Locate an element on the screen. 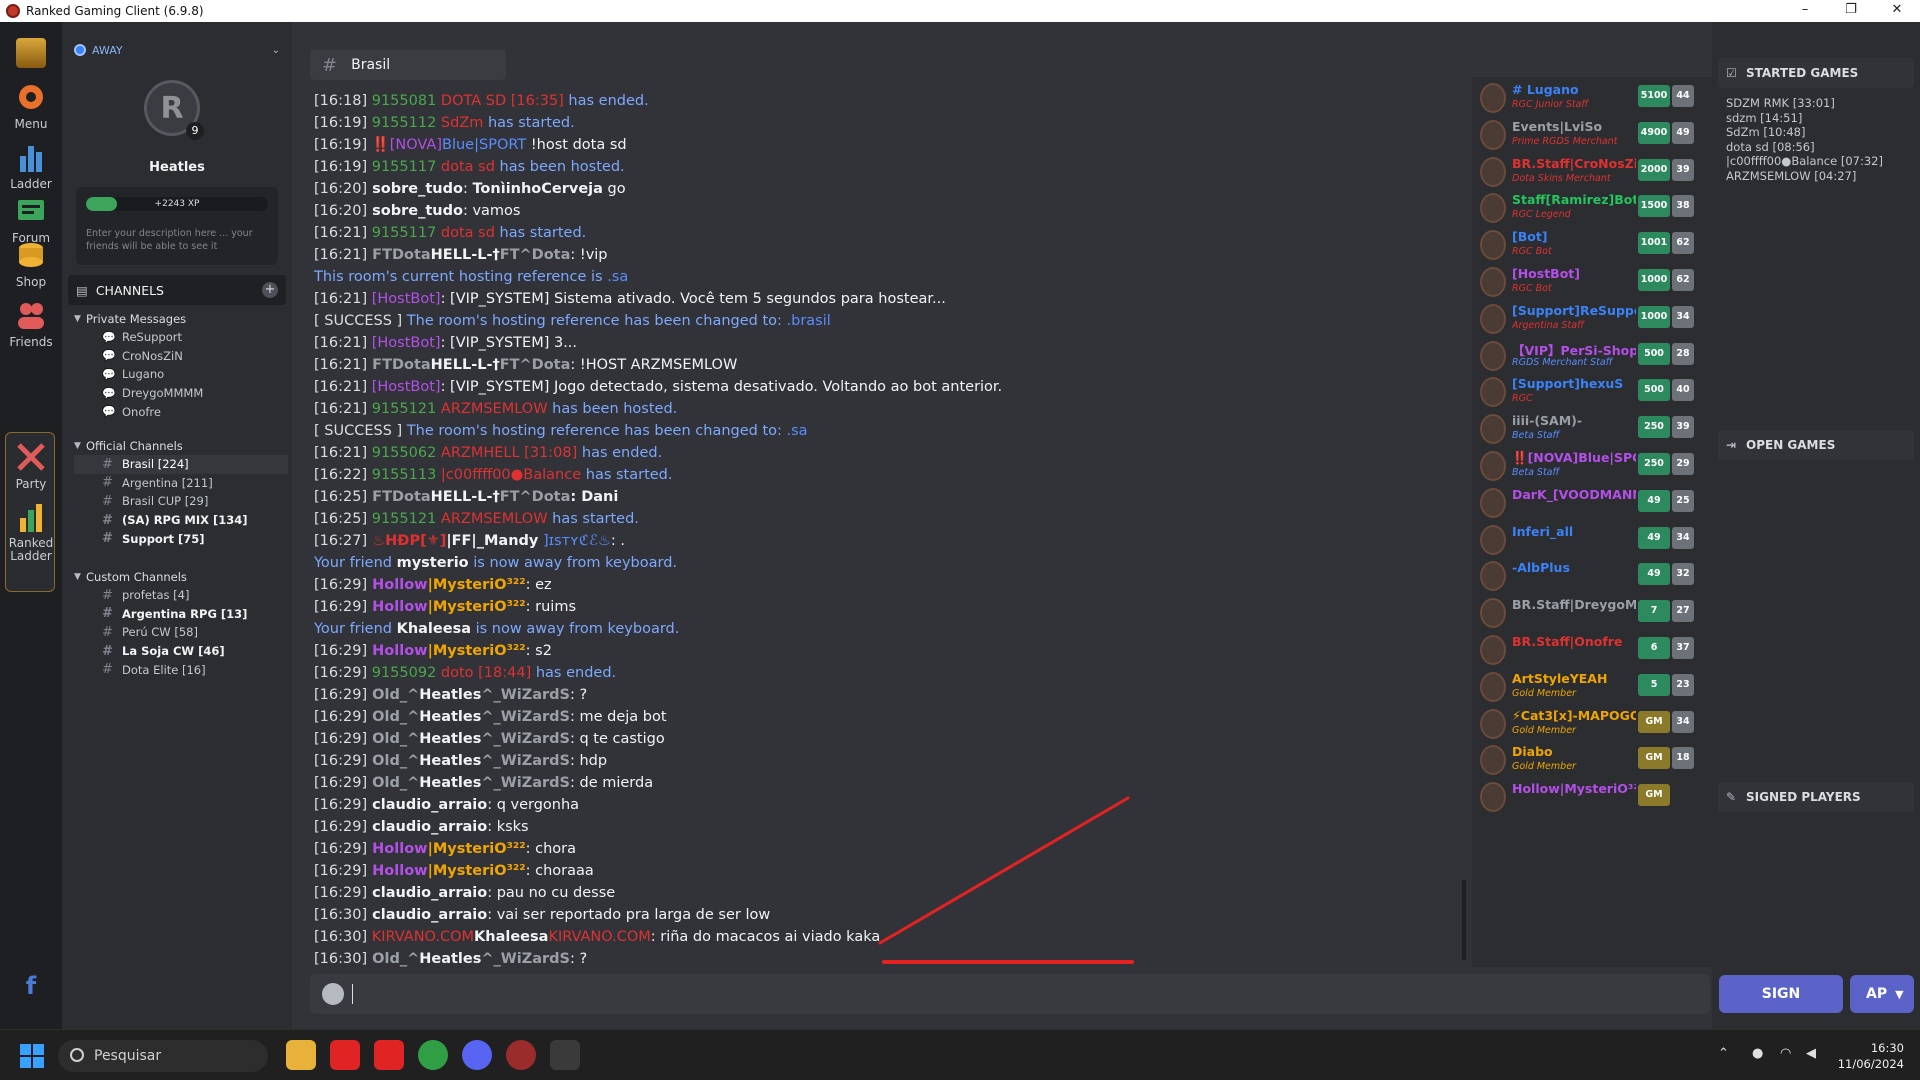 The width and height of the screenshot is (1920, 1080). member-row: ⚡Cat3[x]-MAPOGO Gold Member GM 34 is located at coordinates (1587, 723).